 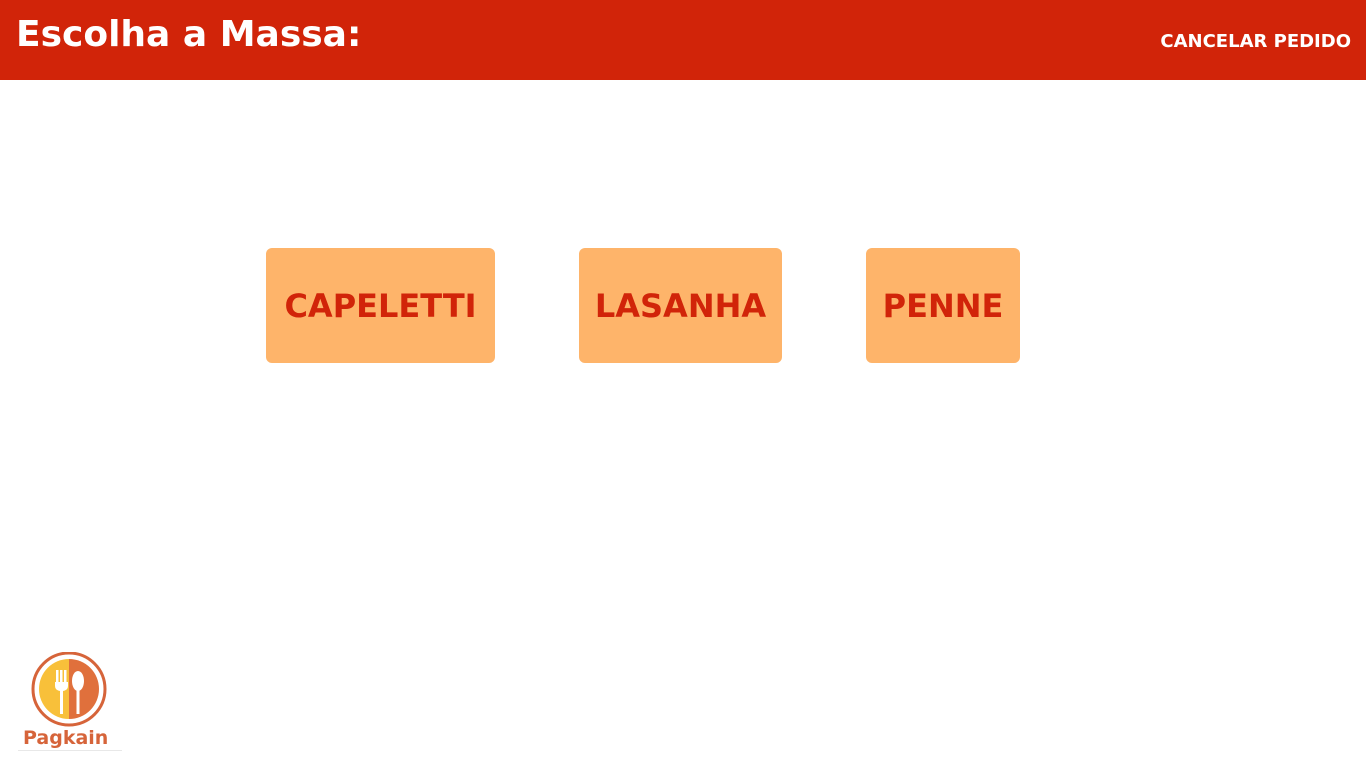 I want to click on page-title: Escolha a Massa:, so click(x=189, y=34).